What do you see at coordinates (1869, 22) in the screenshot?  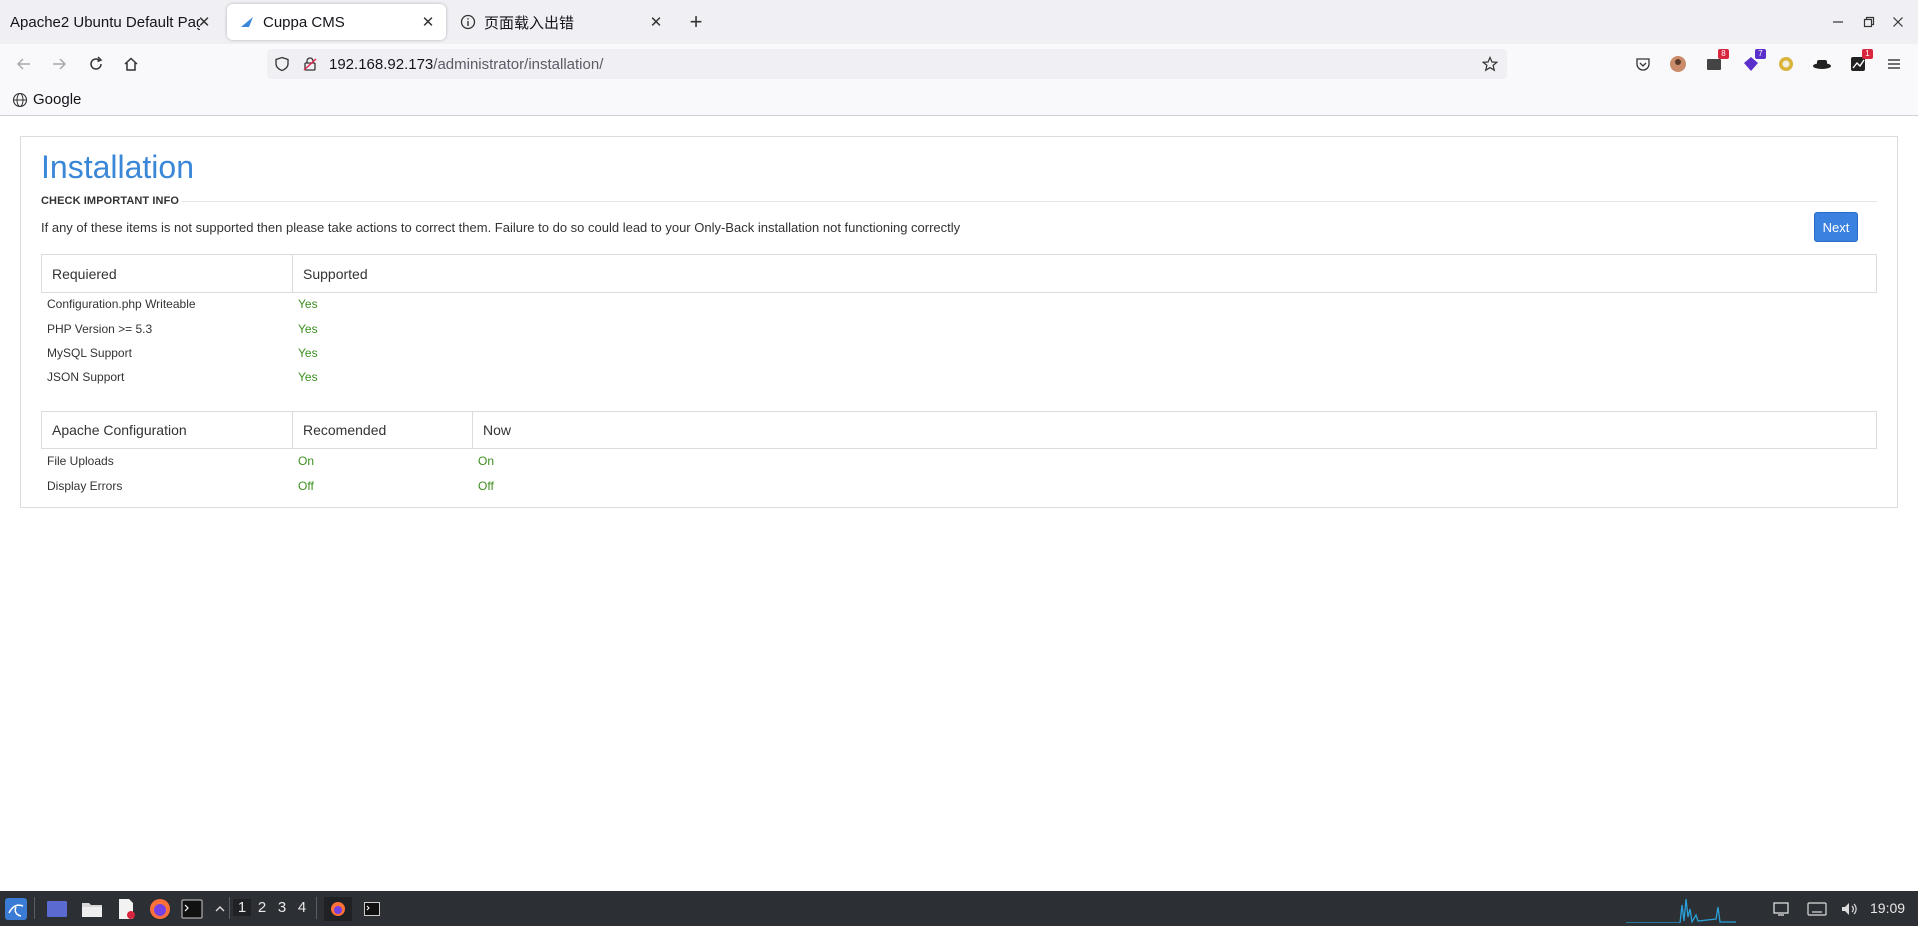 I see `restore-icon` at bounding box center [1869, 22].